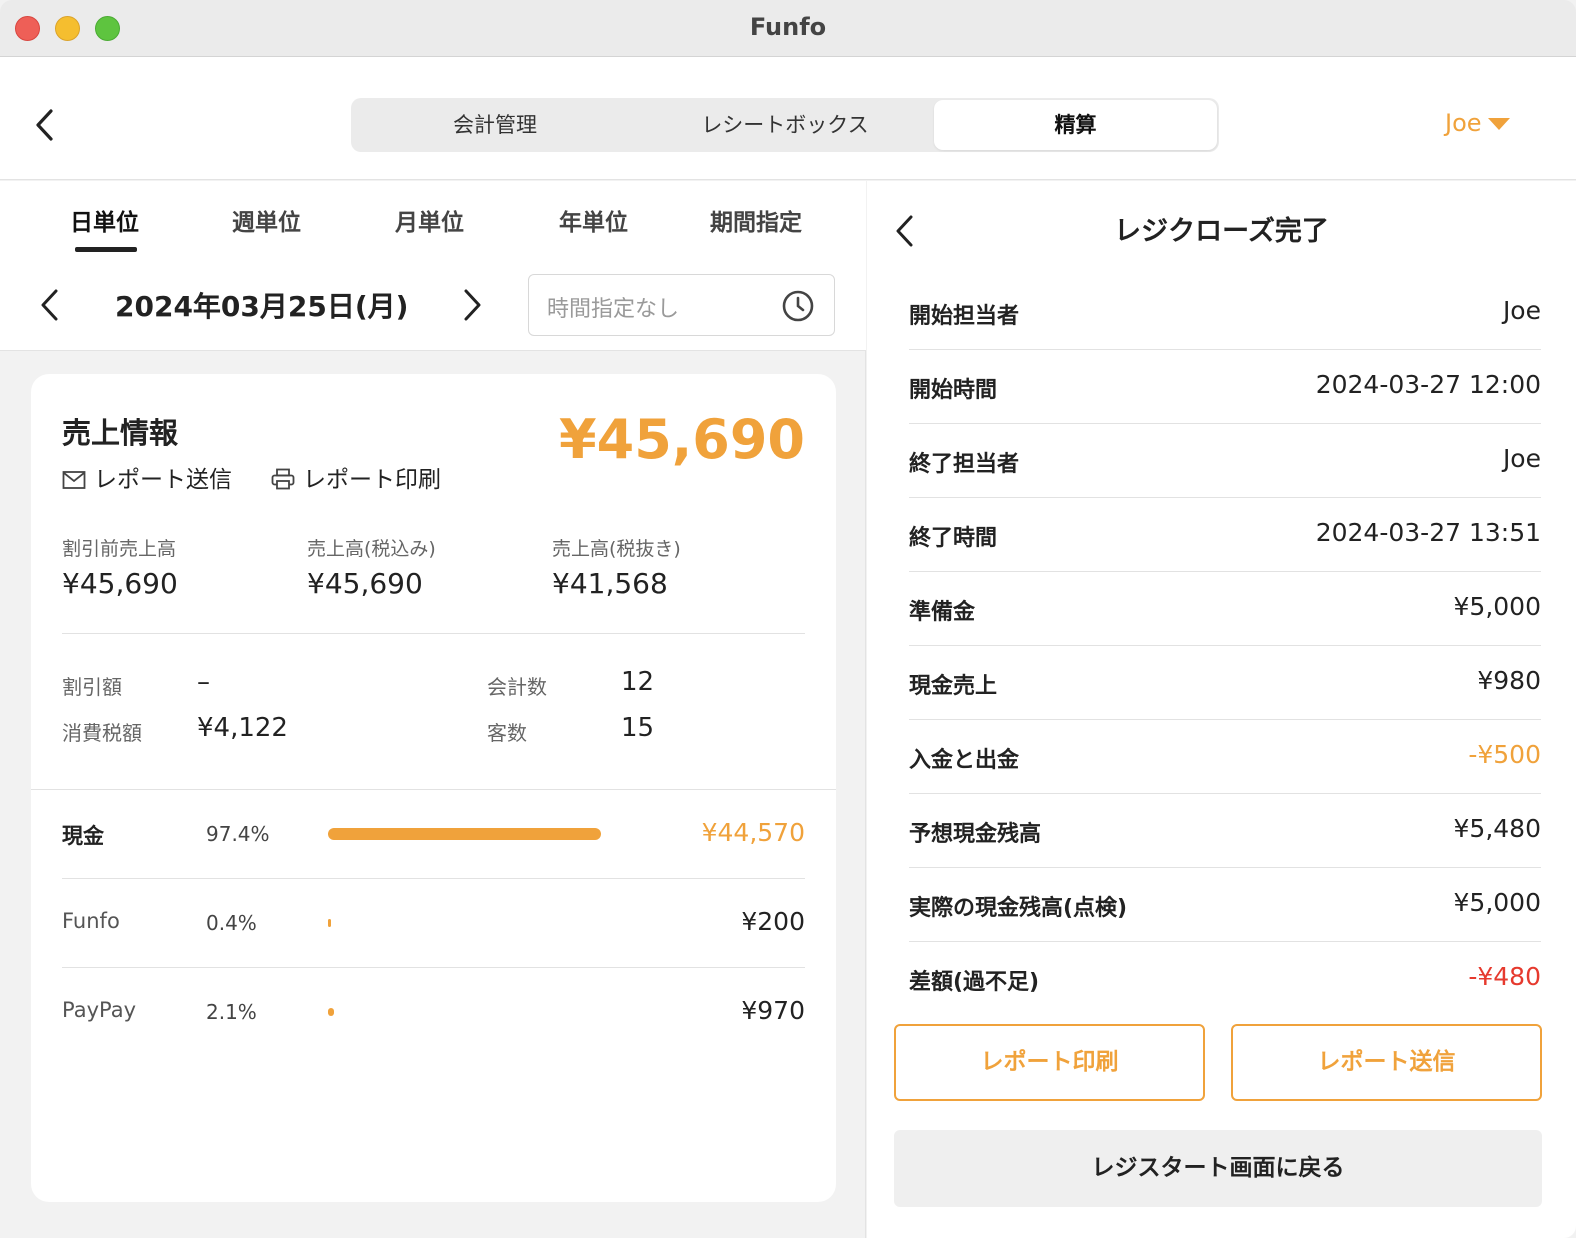 This screenshot has width=1576, height=1238. Describe the element at coordinates (99, 1010) in the screenshot. I see `payment-name: PayPay` at that location.